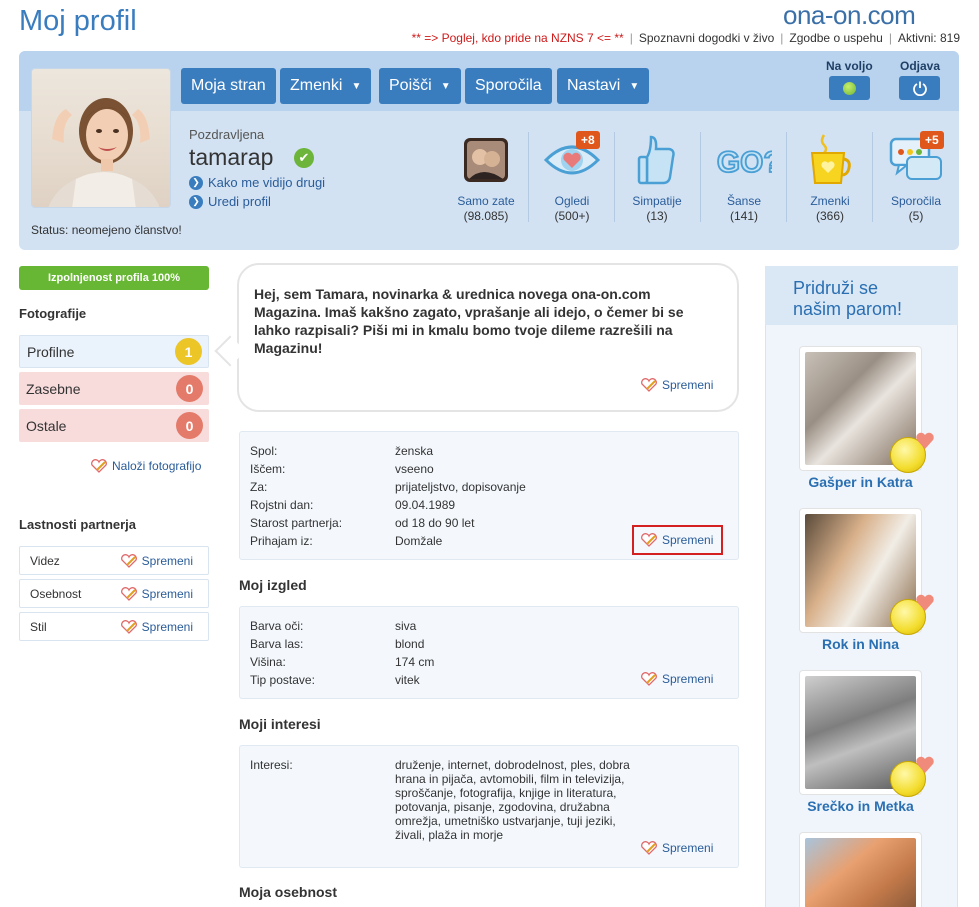  I want to click on photos-profile-row: Profilne 1, so click(114, 351).